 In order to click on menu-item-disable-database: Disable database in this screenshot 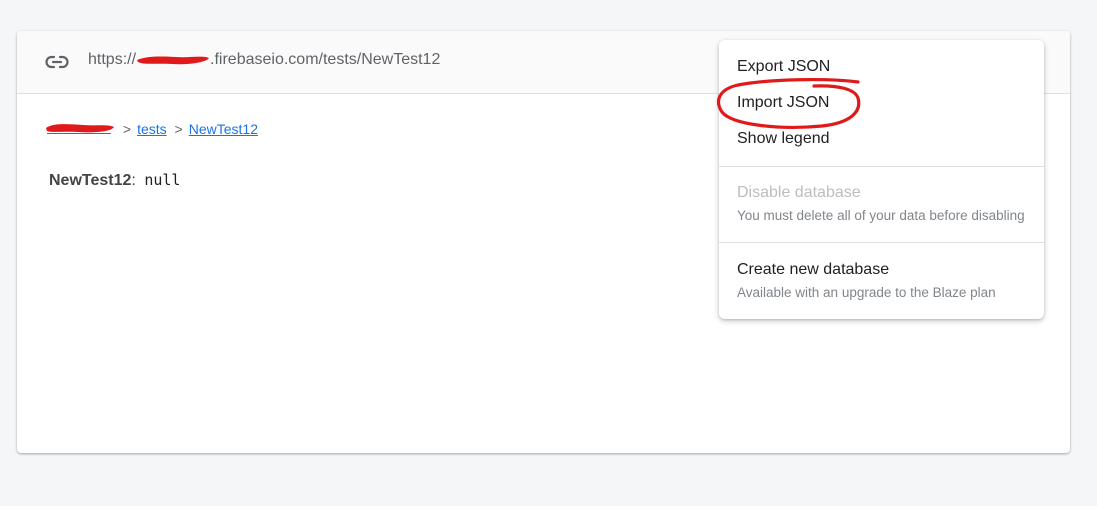, I will do `click(799, 192)`.